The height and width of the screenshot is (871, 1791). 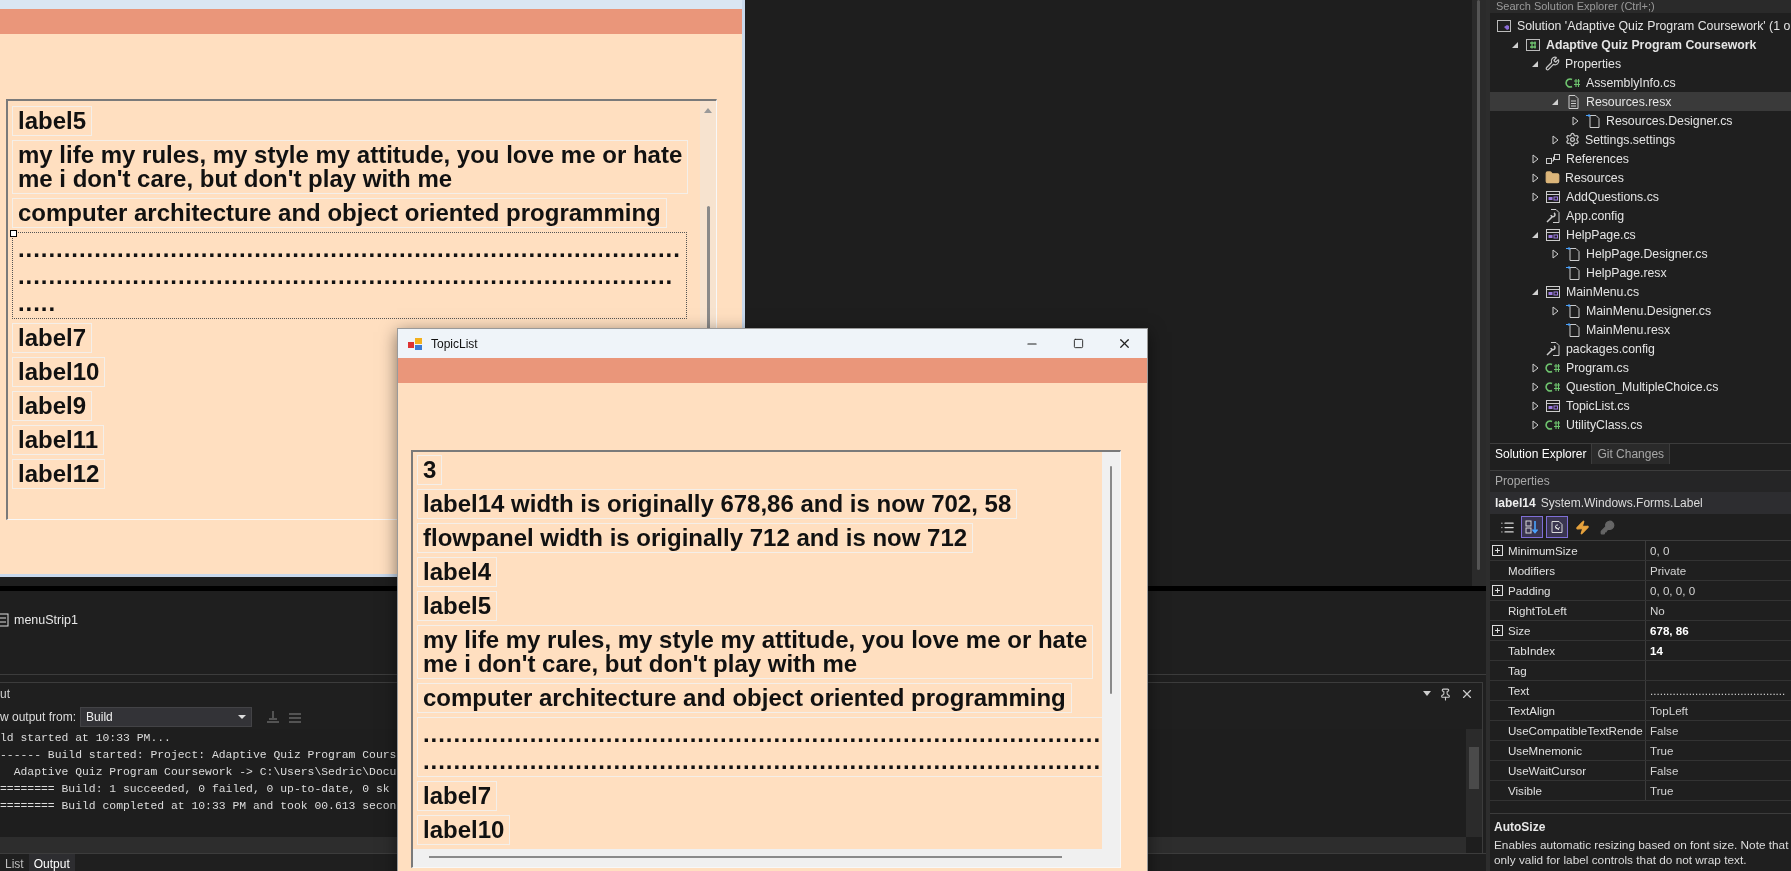 I want to click on property-value: 0, 0, 0, 0, so click(x=1718, y=590).